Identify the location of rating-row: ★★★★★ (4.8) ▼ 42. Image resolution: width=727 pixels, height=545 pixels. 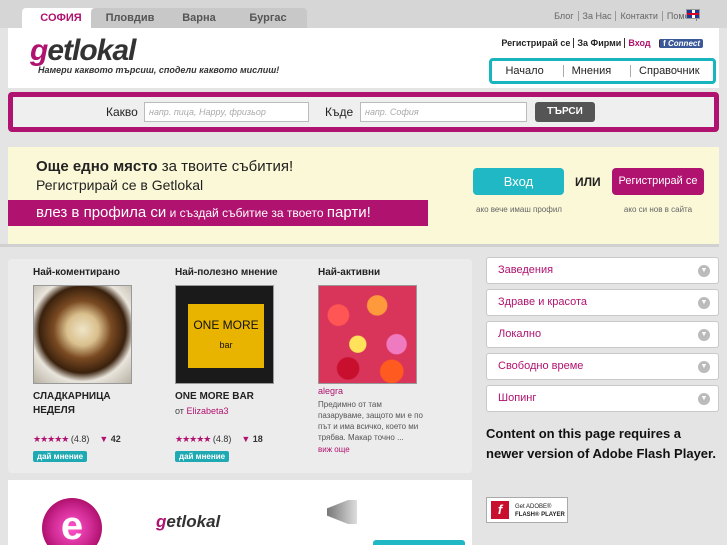
(77, 439).